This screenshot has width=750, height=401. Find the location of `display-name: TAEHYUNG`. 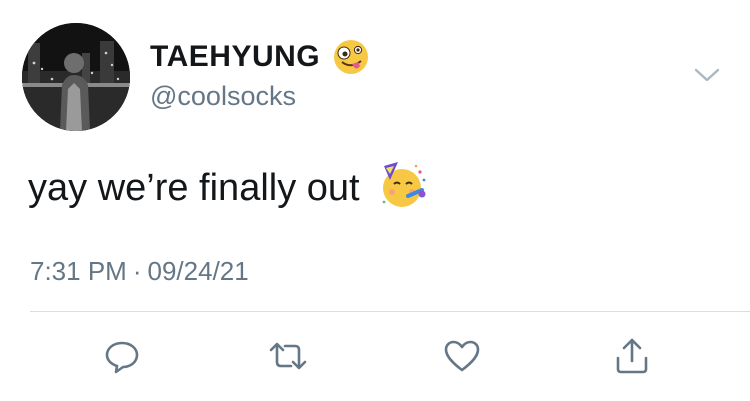

display-name: TAEHYUNG is located at coordinates (235, 57).